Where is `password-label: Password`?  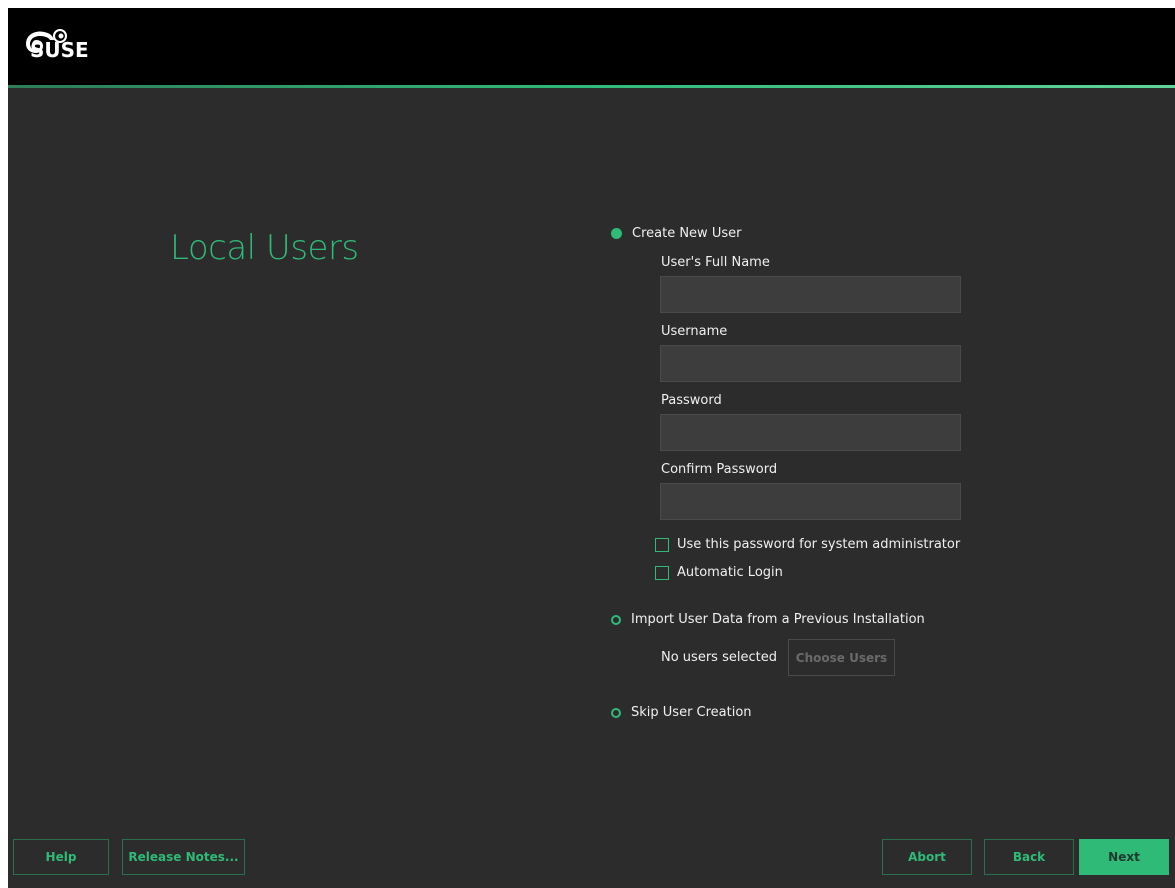
password-label: Password is located at coordinates (691, 400).